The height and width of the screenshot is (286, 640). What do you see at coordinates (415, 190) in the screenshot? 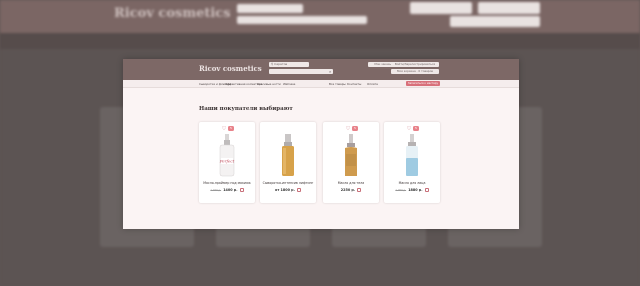
I see `price: 1880 р.` at bounding box center [415, 190].